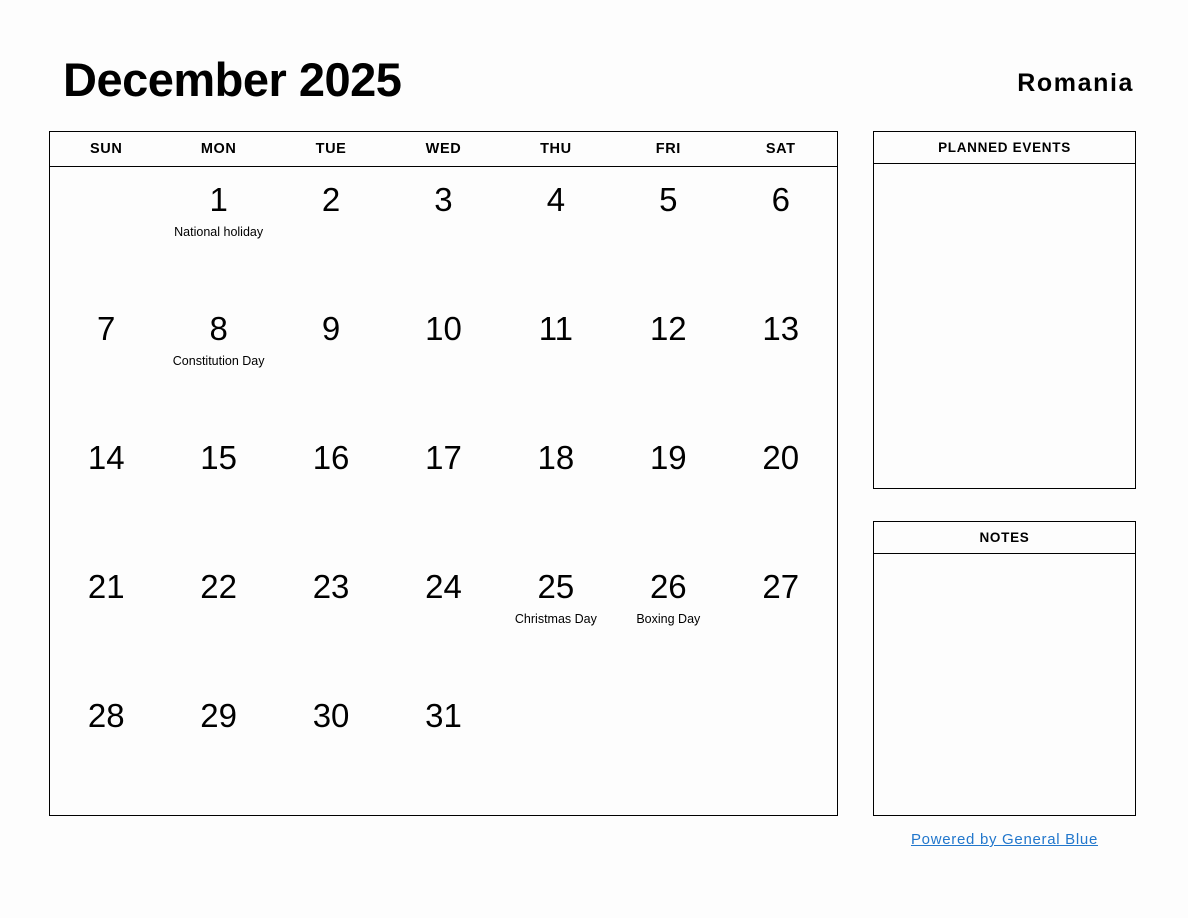 The width and height of the screenshot is (1188, 918). What do you see at coordinates (218, 586) in the screenshot?
I see `day-number: 22` at bounding box center [218, 586].